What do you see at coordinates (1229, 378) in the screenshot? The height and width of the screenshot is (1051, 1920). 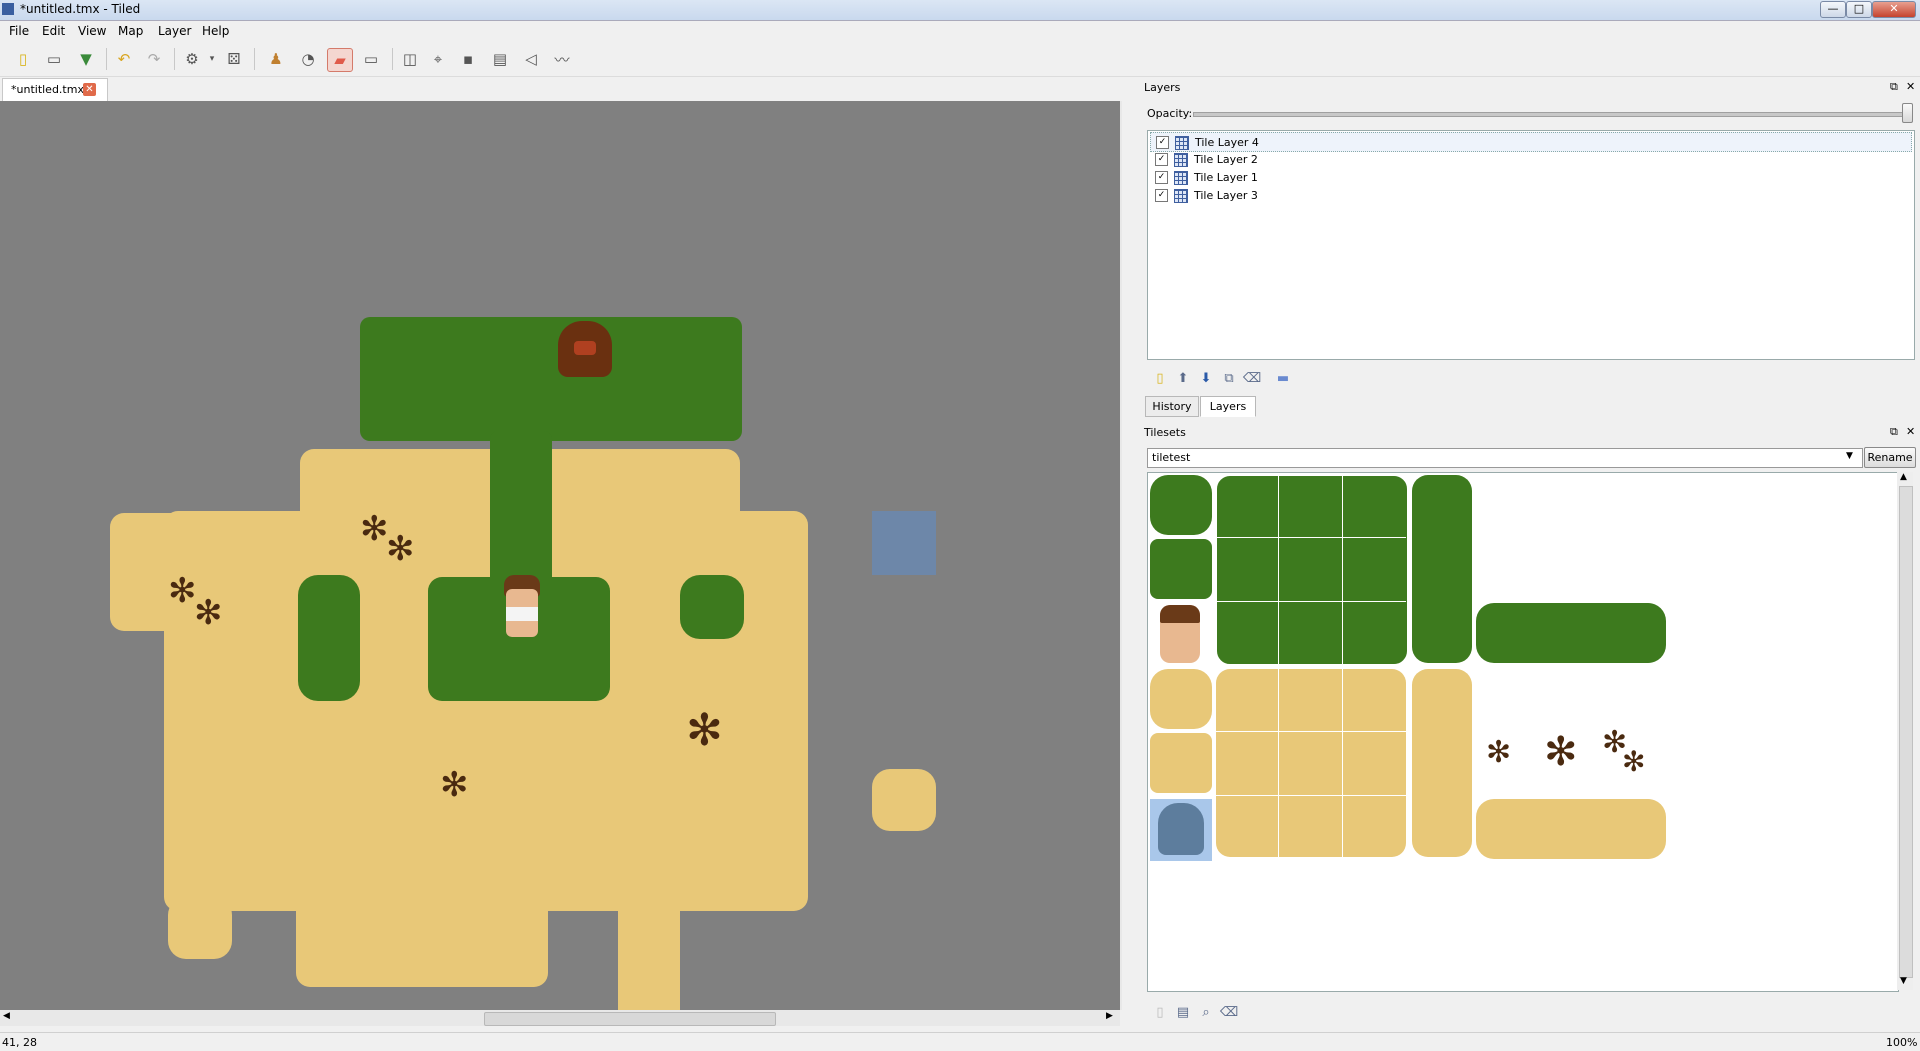 I see `duplicate-layer-icon: ⧉` at bounding box center [1229, 378].